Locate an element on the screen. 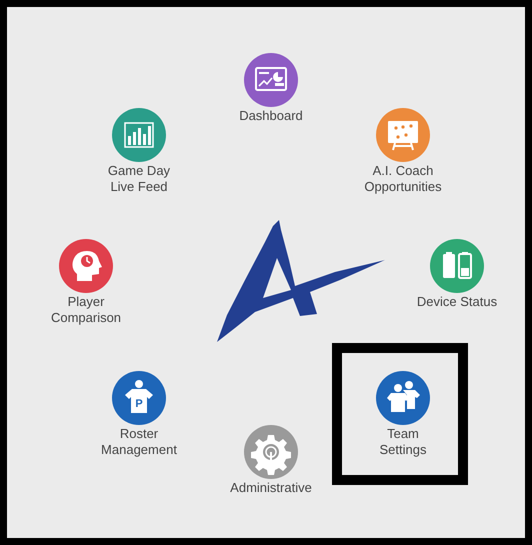 This screenshot has width=532, height=545. menu-item: Administrative is located at coordinates (271, 460).